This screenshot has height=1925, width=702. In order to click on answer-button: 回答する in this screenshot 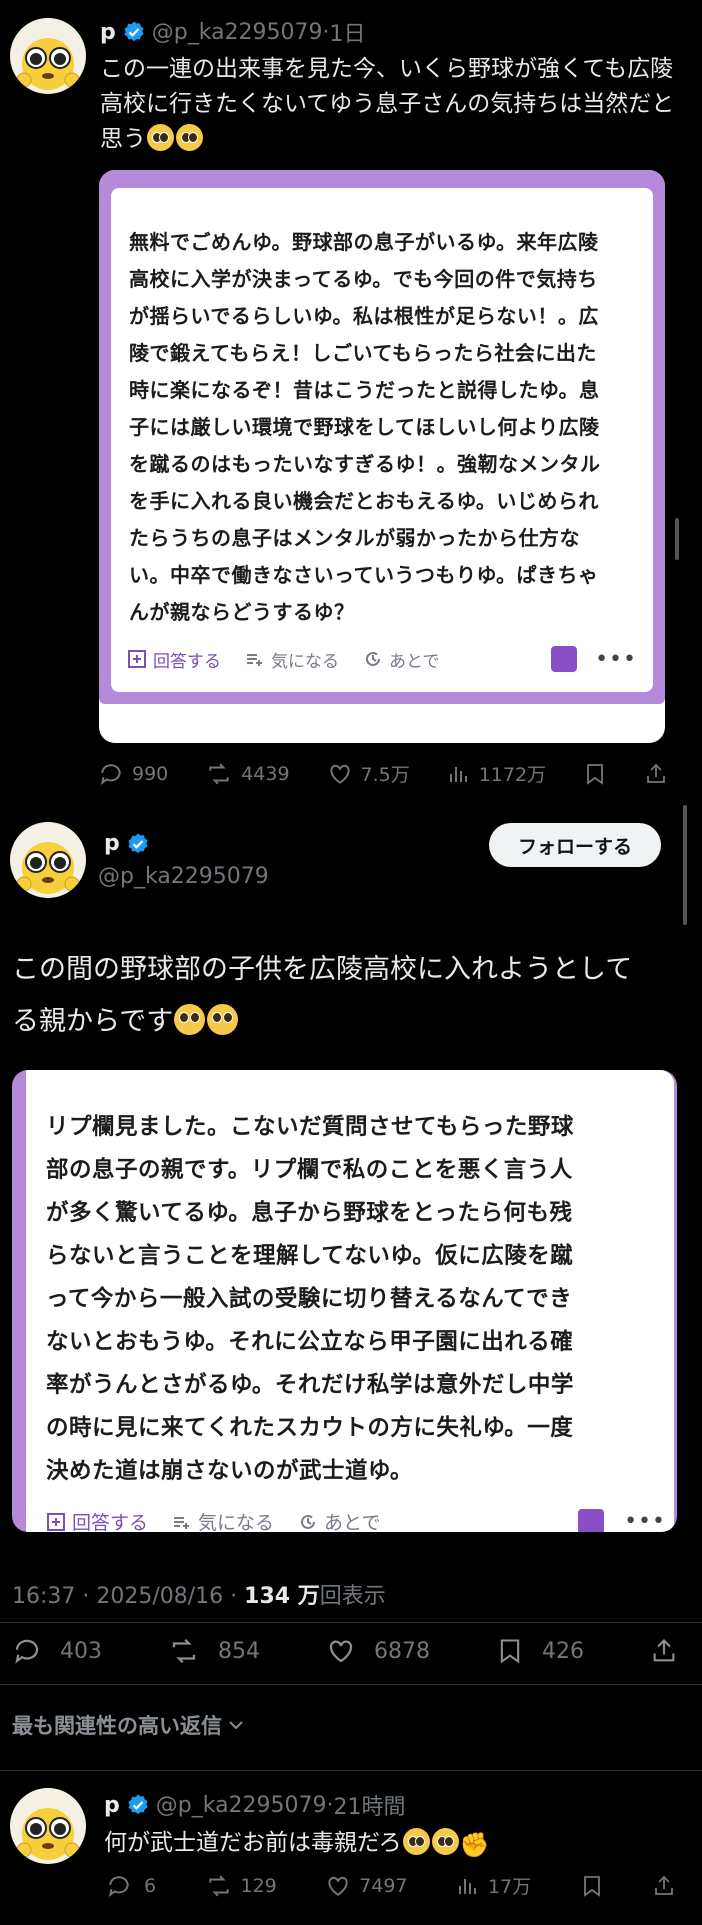, I will do `click(174, 659)`.